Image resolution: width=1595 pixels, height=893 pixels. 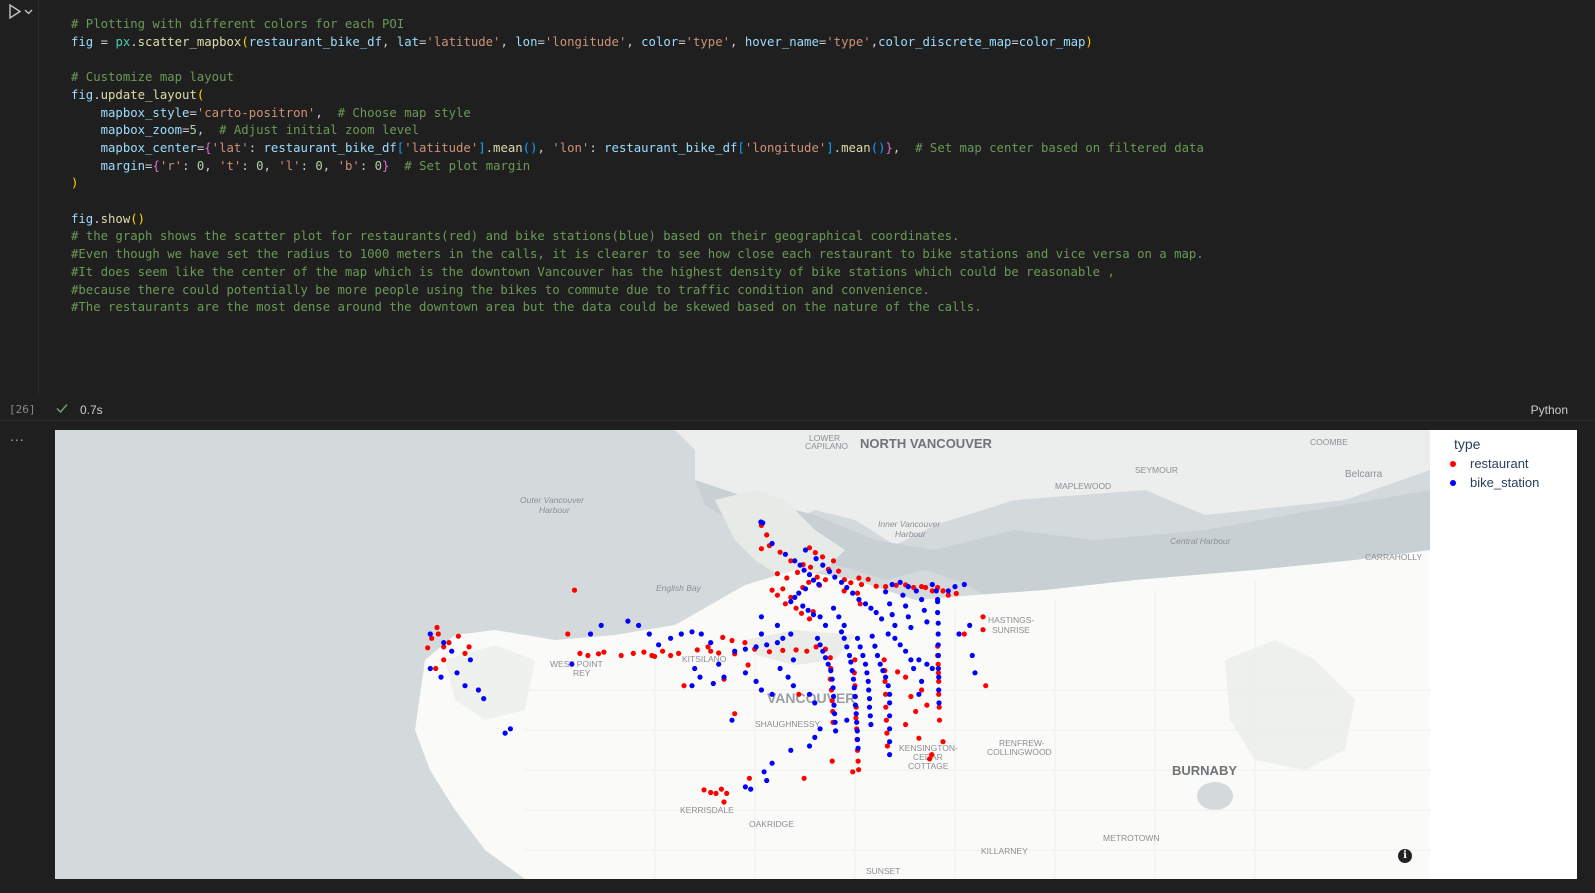 What do you see at coordinates (637, 78) in the screenshot?
I see `code-line: # Customize map layout` at bounding box center [637, 78].